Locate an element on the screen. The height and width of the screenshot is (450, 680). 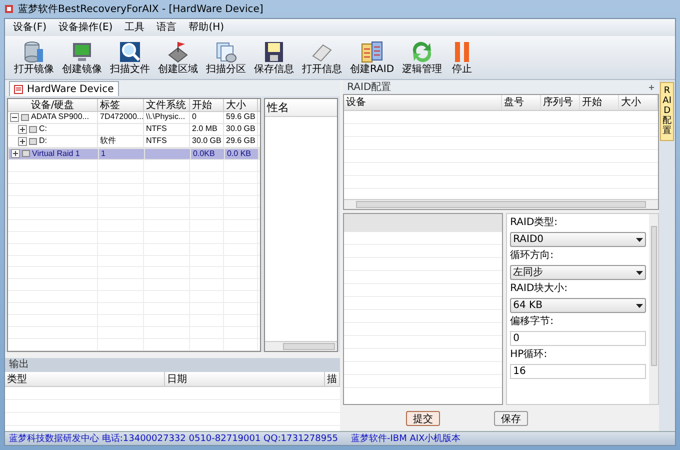
documents-icon is located at coordinates (226, 52).